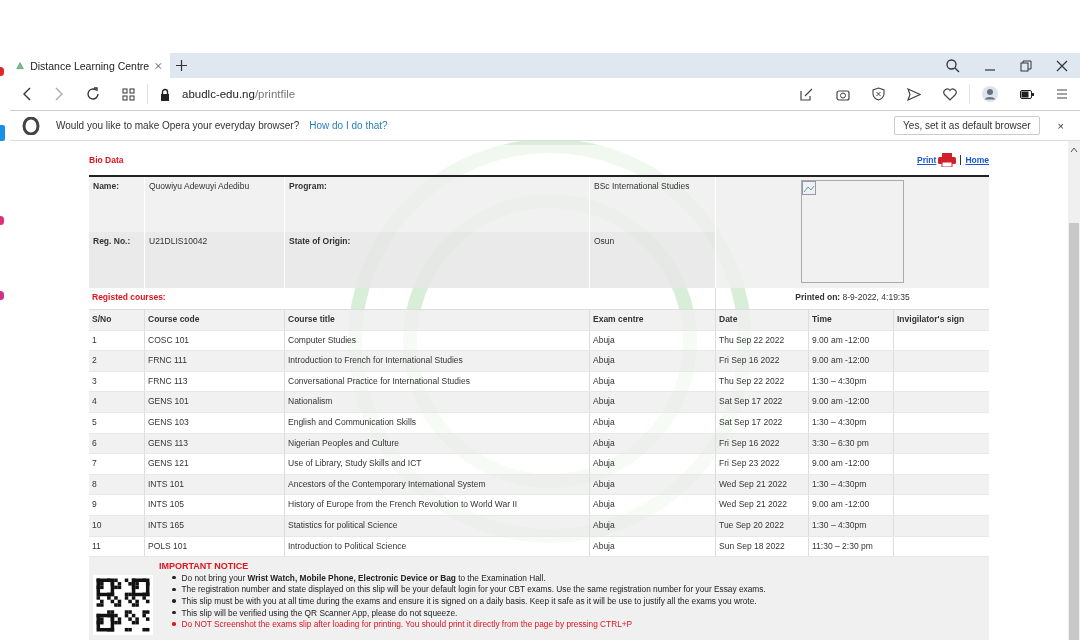 This screenshot has width=1080, height=640. Describe the element at coordinates (128, 94) in the screenshot. I see `grid-icon` at that location.